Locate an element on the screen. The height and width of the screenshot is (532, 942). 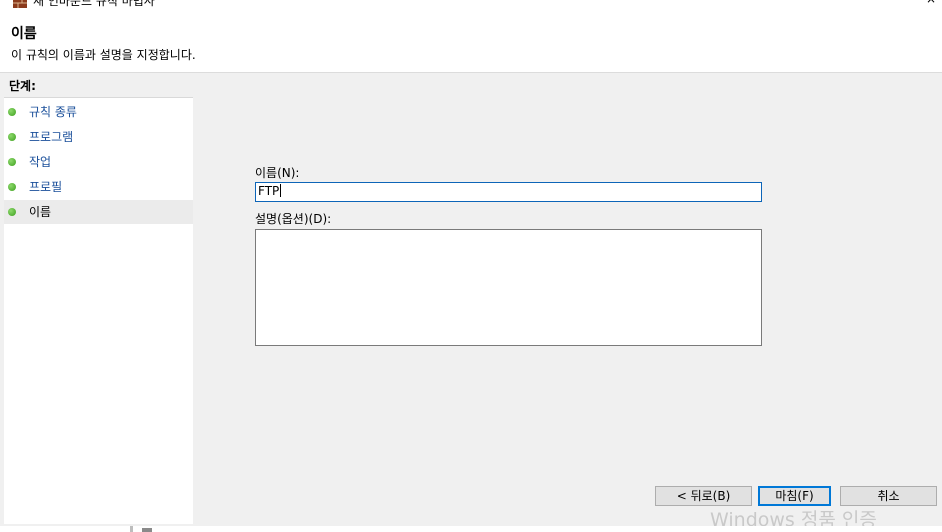
finish-button: 마침(F) is located at coordinates (794, 496).